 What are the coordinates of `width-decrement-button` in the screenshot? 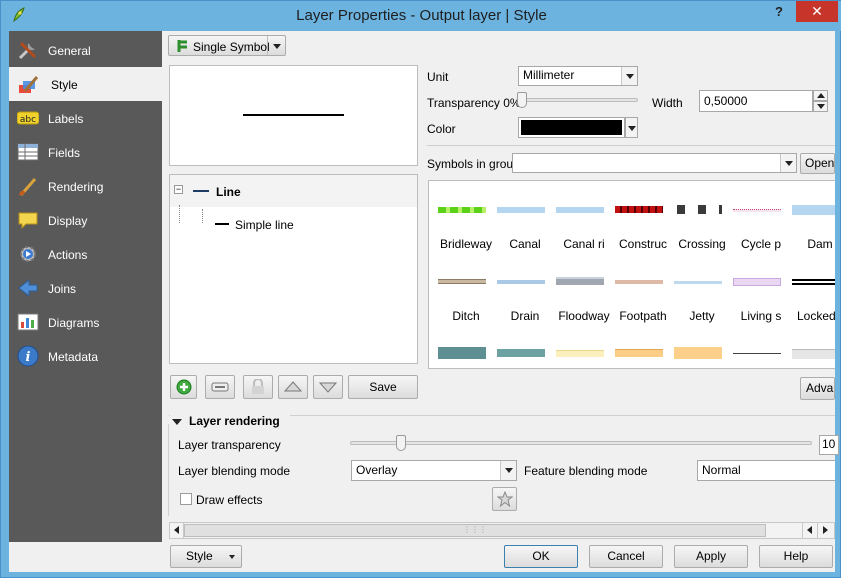 It's located at (820, 106).